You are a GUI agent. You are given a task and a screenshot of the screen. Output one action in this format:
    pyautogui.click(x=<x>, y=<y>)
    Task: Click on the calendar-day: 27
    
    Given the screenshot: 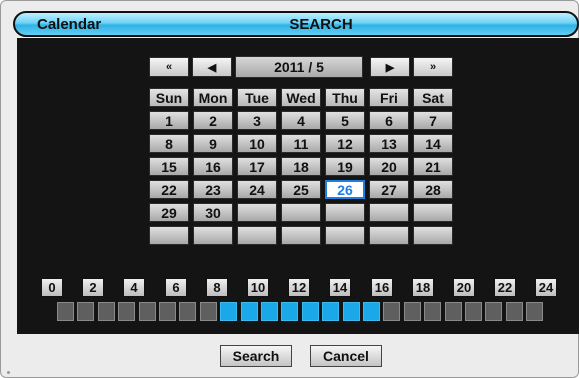 What is the action you would take?
    pyautogui.click(x=389, y=189)
    